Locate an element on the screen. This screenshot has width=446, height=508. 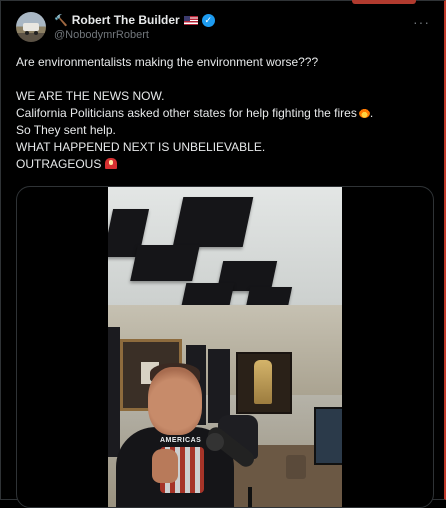
monitor is located at coordinates (328, 436).